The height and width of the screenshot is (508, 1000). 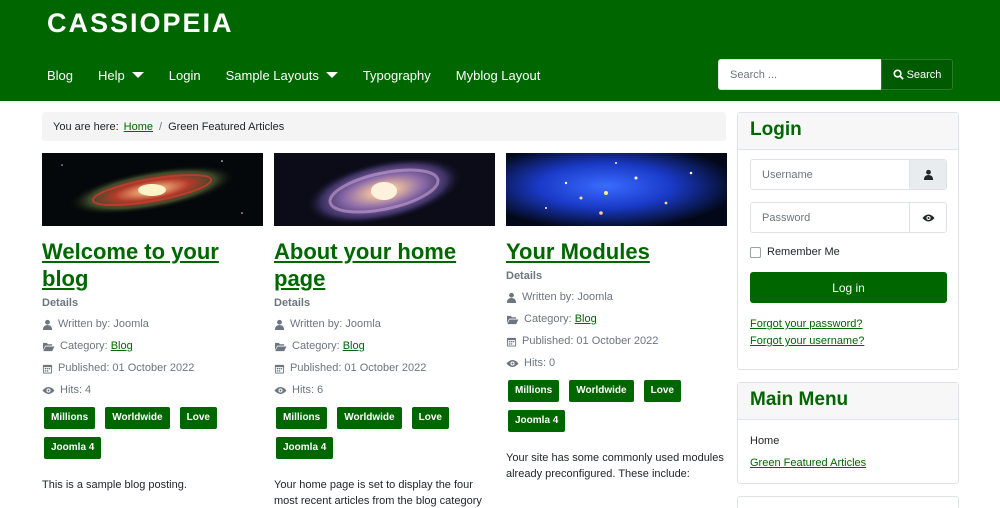 I want to click on remember-me-label: Remember Me, so click(x=803, y=252).